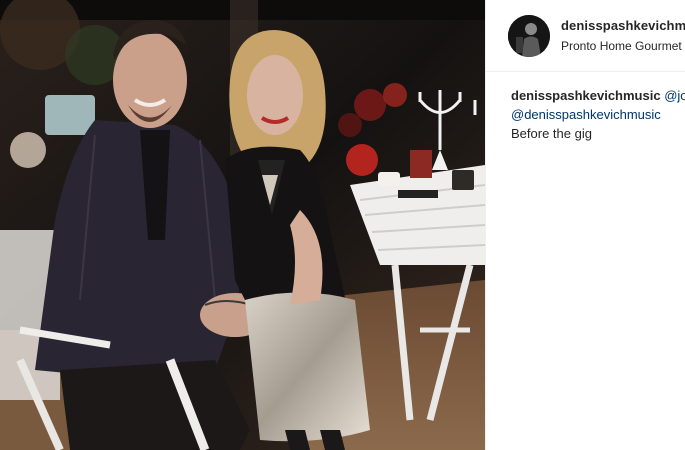  I want to click on caption-line-2: @denisspashkevichmusic, so click(598, 114).